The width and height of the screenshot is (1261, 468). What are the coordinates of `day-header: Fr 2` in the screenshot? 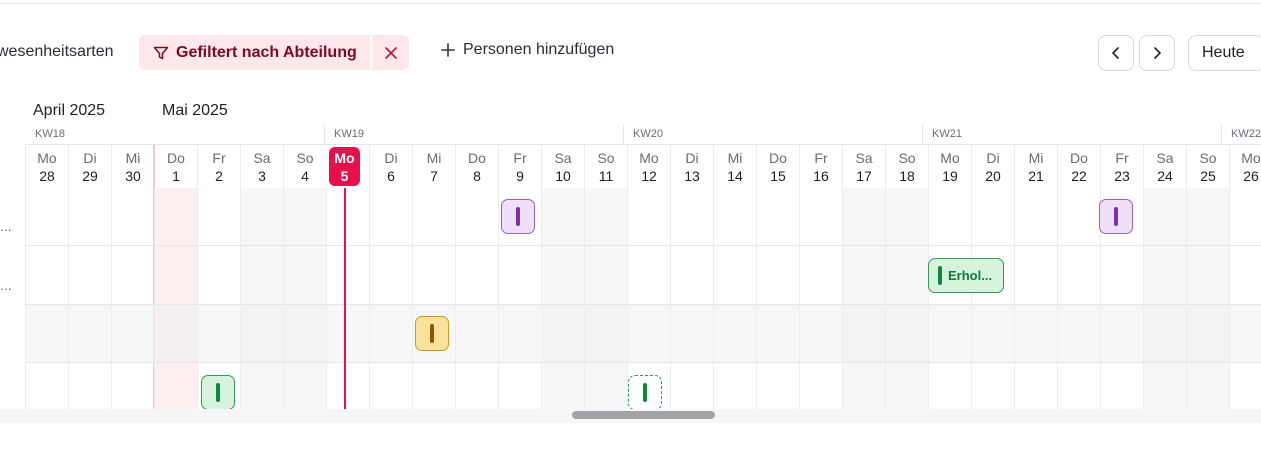 It's located at (218, 166).